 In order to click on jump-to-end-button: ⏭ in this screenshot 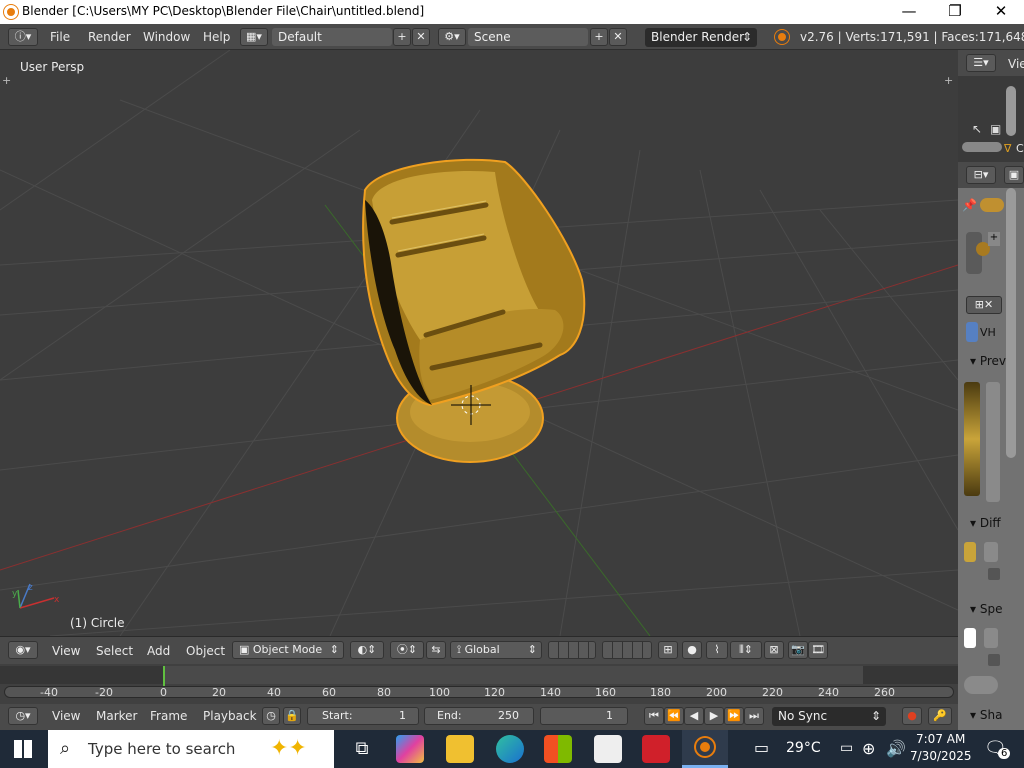, I will do `click(754, 716)`.